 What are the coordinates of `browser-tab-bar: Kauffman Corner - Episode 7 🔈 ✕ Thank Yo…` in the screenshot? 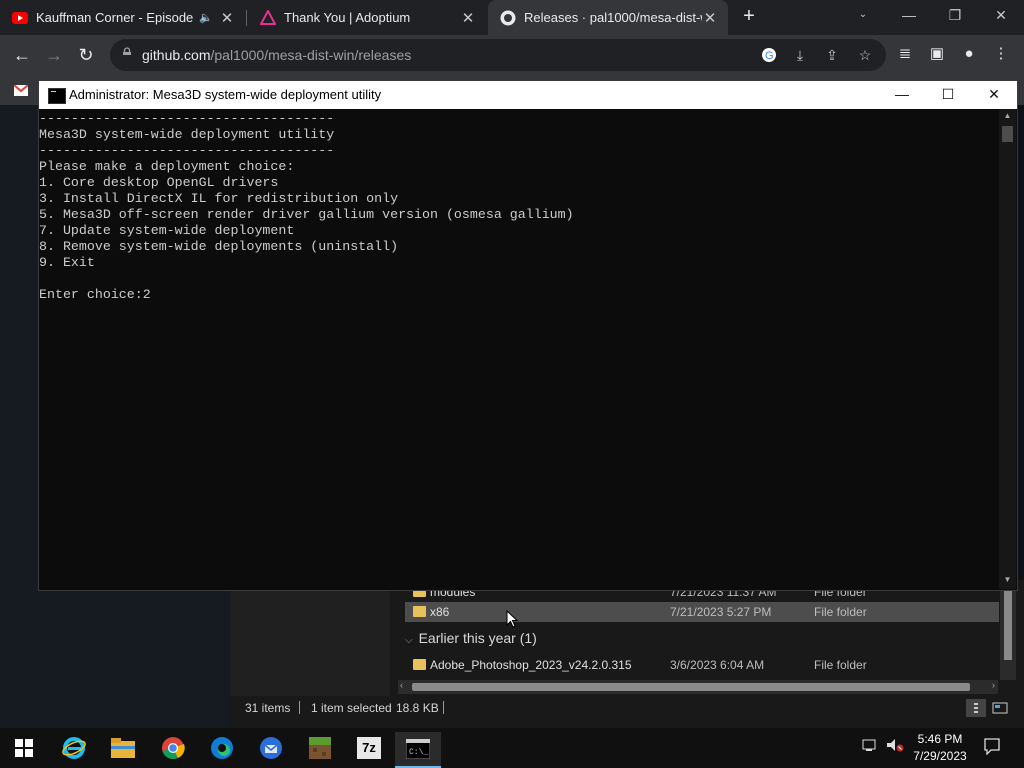 It's located at (512, 17).